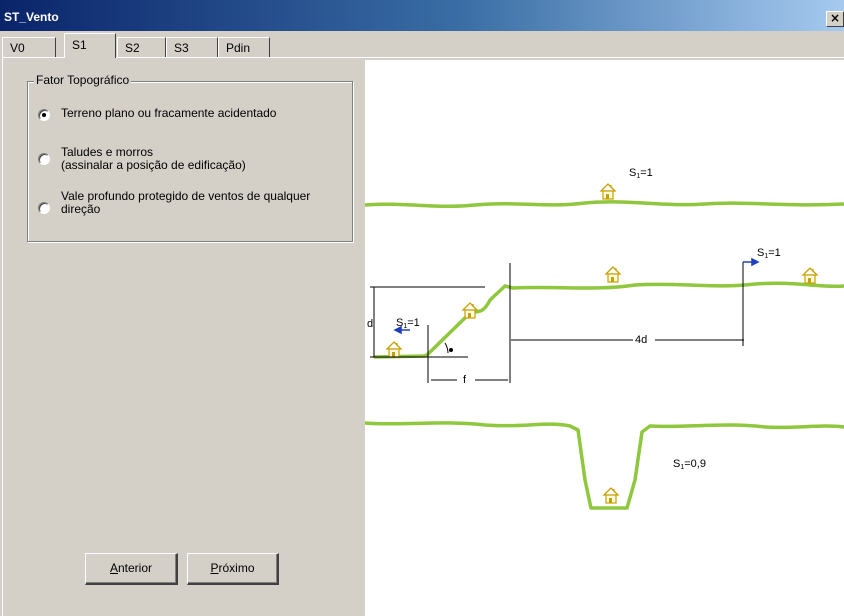 The height and width of the screenshot is (616, 844). Describe the element at coordinates (641, 173) in the screenshot. I see `label-s1-top: S1=1` at that location.